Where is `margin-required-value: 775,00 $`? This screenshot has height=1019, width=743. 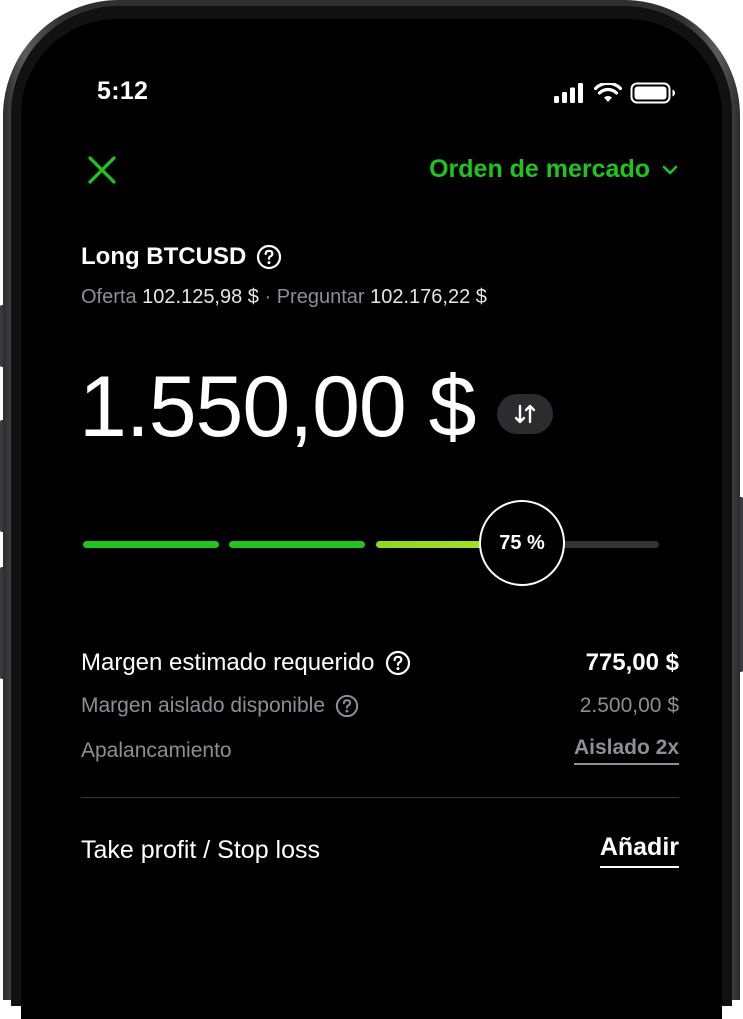 margin-required-value: 775,00 $ is located at coordinates (632, 662).